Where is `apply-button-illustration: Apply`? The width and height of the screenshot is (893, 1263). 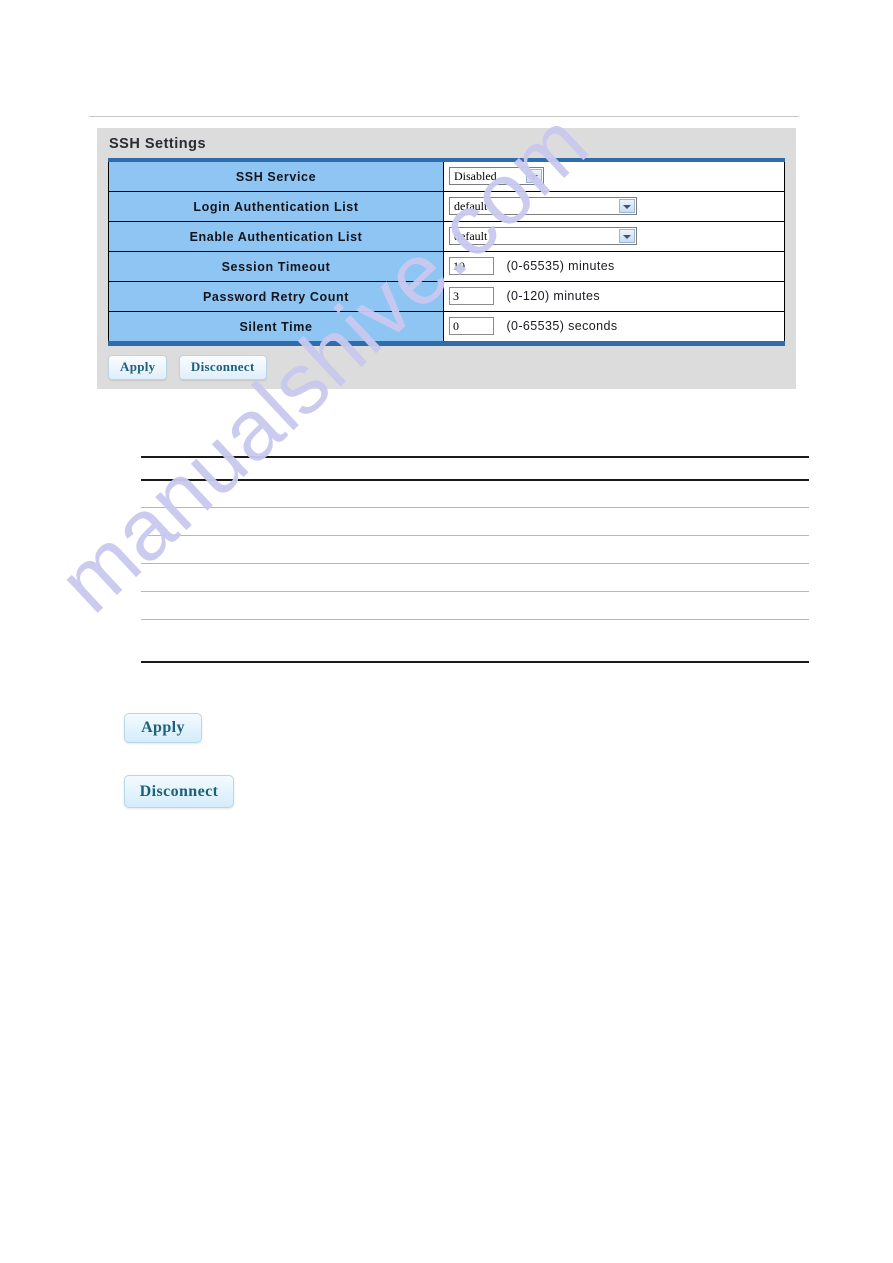
apply-button-illustration: Apply is located at coordinates (163, 728).